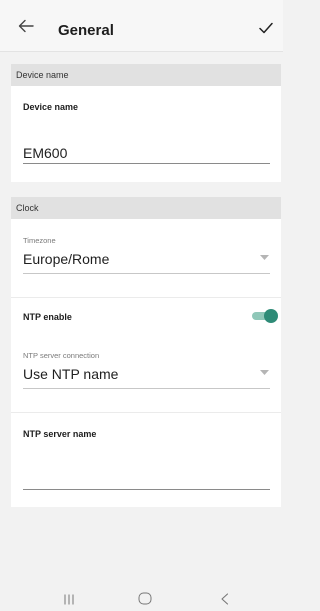 The width and height of the screenshot is (320, 611). What do you see at coordinates (271, 316) in the screenshot?
I see `toggle-thumb` at bounding box center [271, 316].